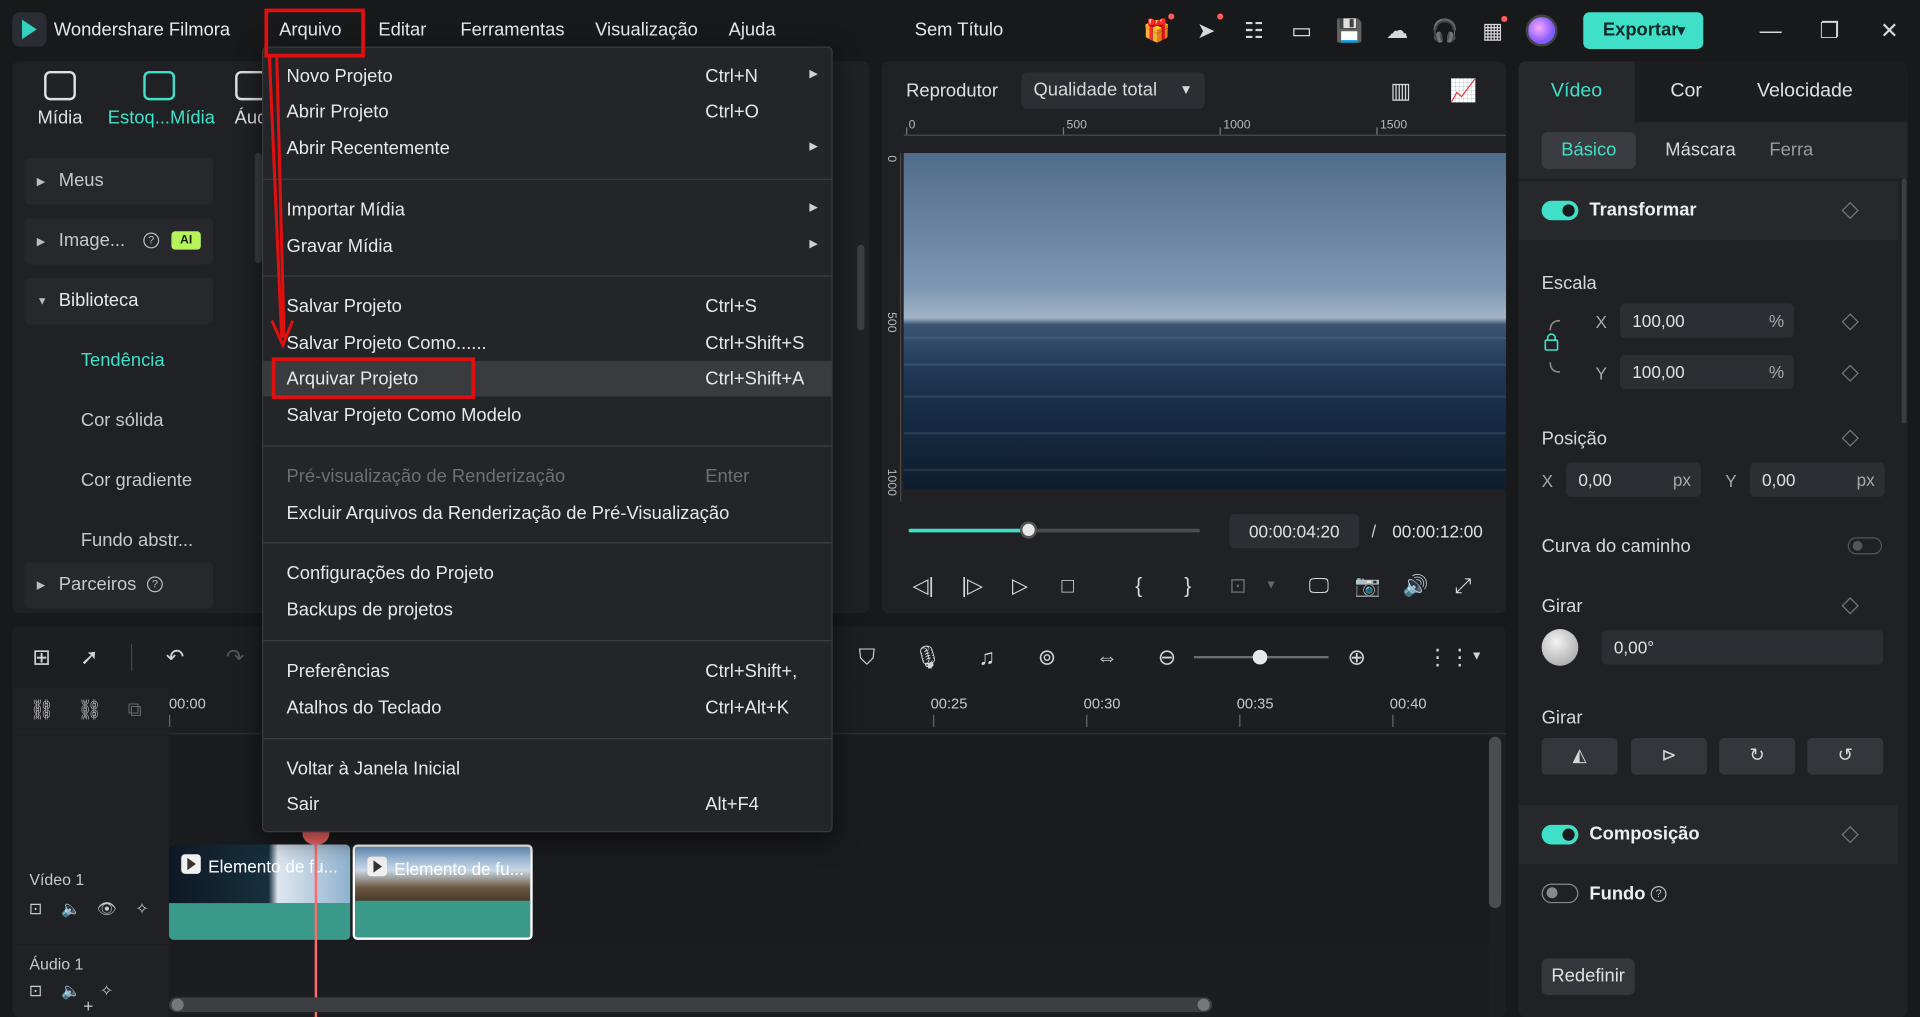  I want to click on mark-in-icon: {, so click(1138, 586).